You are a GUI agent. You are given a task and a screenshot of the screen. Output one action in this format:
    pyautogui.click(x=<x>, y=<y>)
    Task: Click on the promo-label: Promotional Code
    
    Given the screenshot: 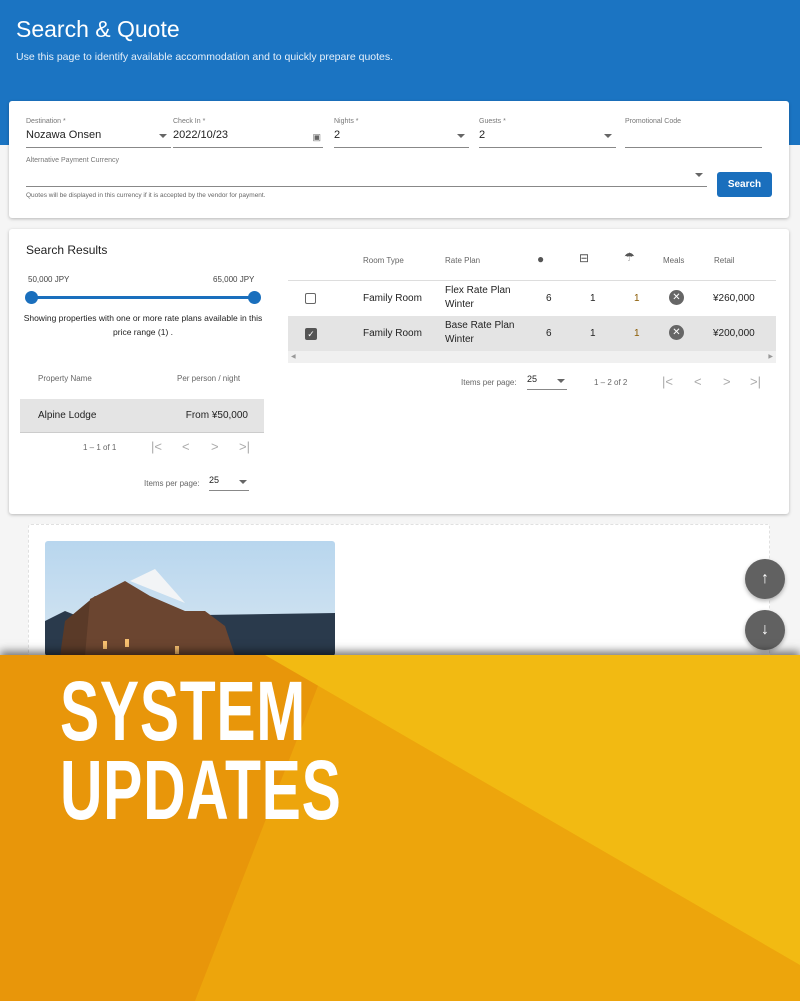 What is the action you would take?
    pyautogui.click(x=653, y=121)
    